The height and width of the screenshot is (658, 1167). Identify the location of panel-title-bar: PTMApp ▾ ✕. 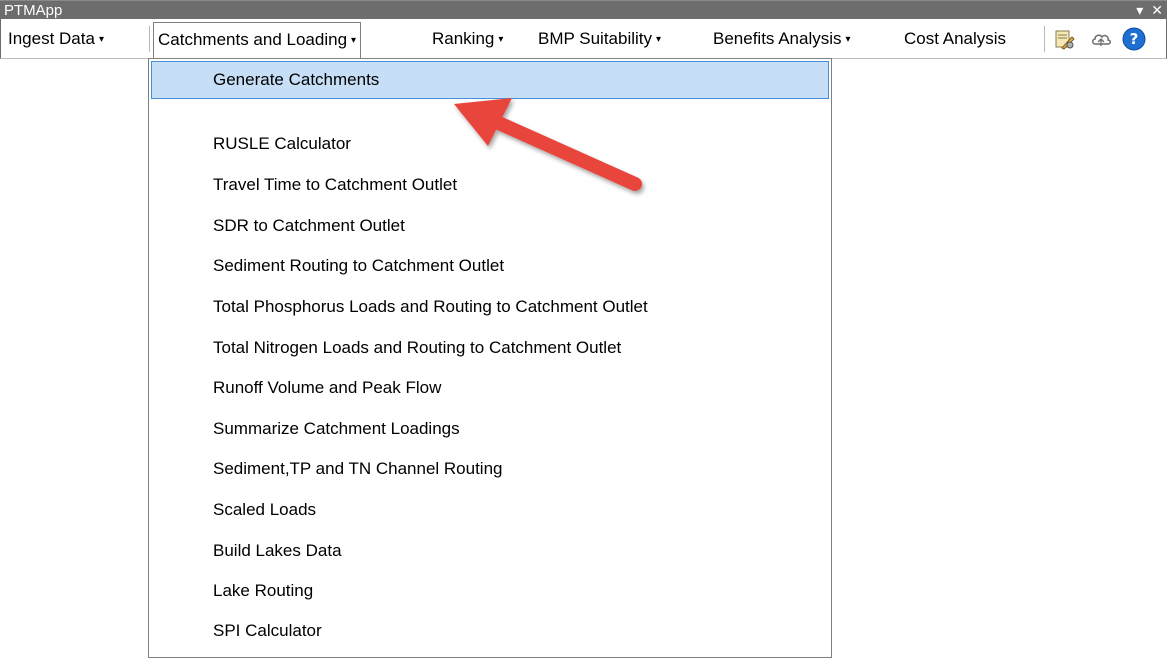
(583, 9).